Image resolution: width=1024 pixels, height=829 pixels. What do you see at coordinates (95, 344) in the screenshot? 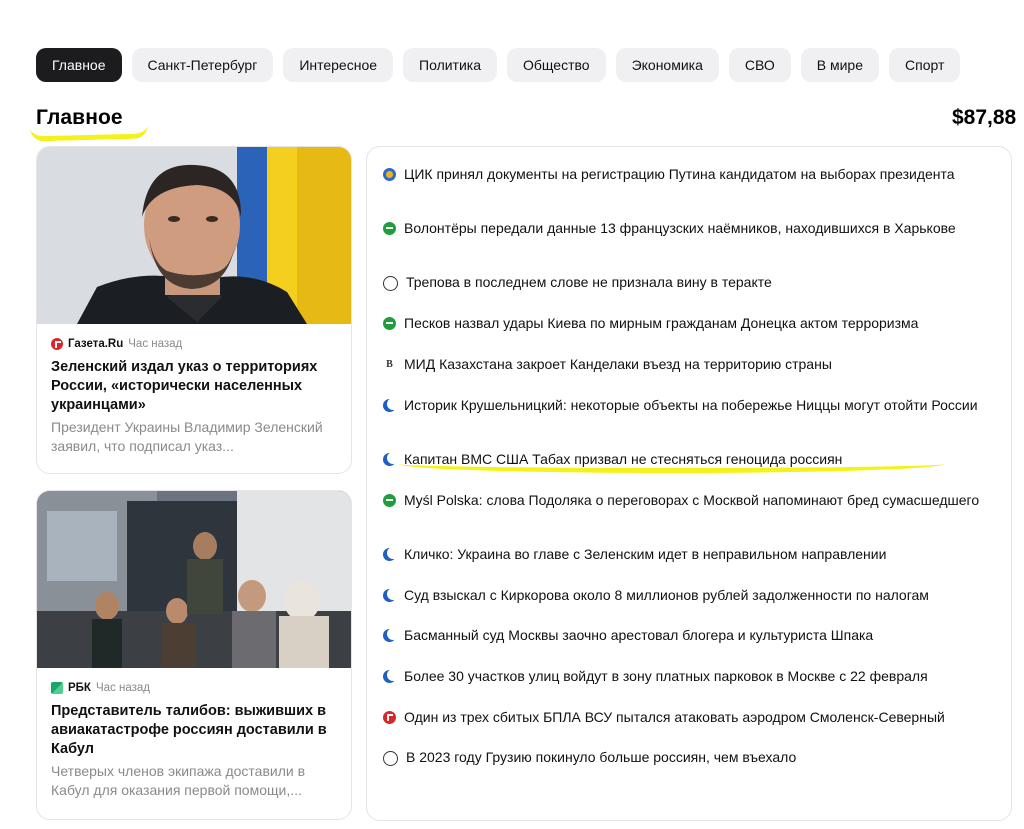
I see `source-name: Газета.Ru` at bounding box center [95, 344].